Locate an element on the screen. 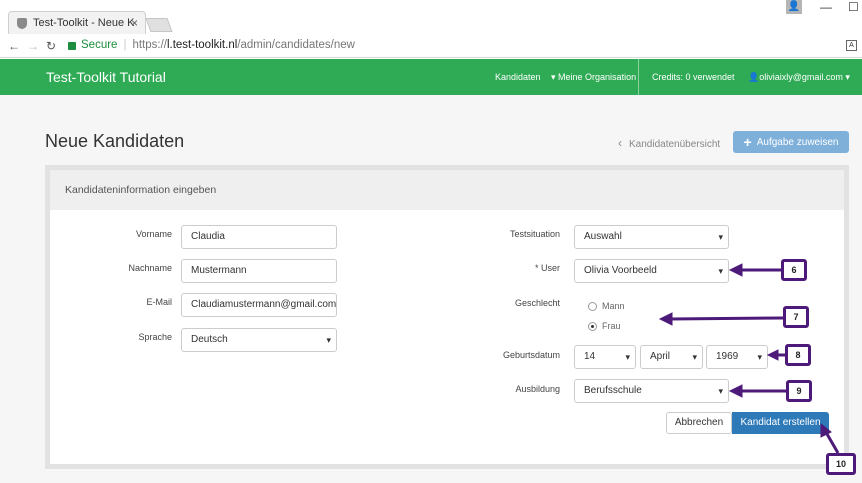 Image resolution: width=862 pixels, height=483 pixels. callout-6: 6 is located at coordinates (794, 270).